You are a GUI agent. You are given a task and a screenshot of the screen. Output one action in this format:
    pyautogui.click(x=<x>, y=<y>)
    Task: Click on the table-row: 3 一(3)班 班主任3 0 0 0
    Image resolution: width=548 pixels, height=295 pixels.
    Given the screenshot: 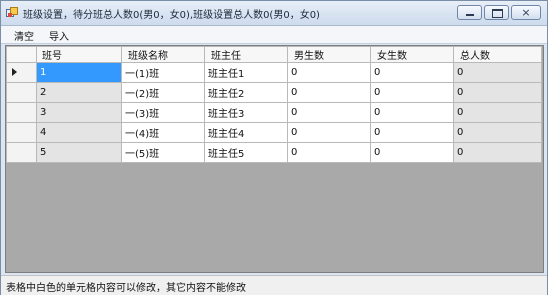 What is the action you would take?
    pyautogui.click(x=274, y=112)
    